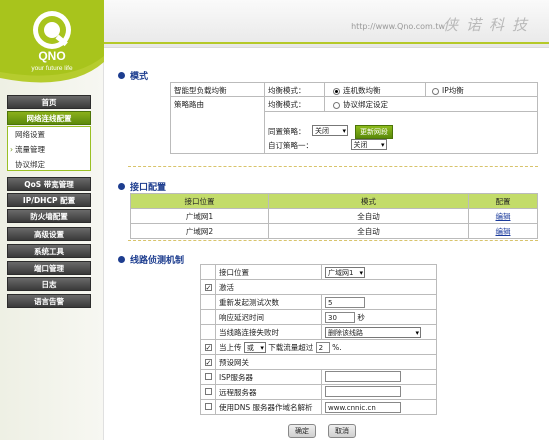  Describe the element at coordinates (336, 105) in the screenshot. I see `radio-proto` at that location.